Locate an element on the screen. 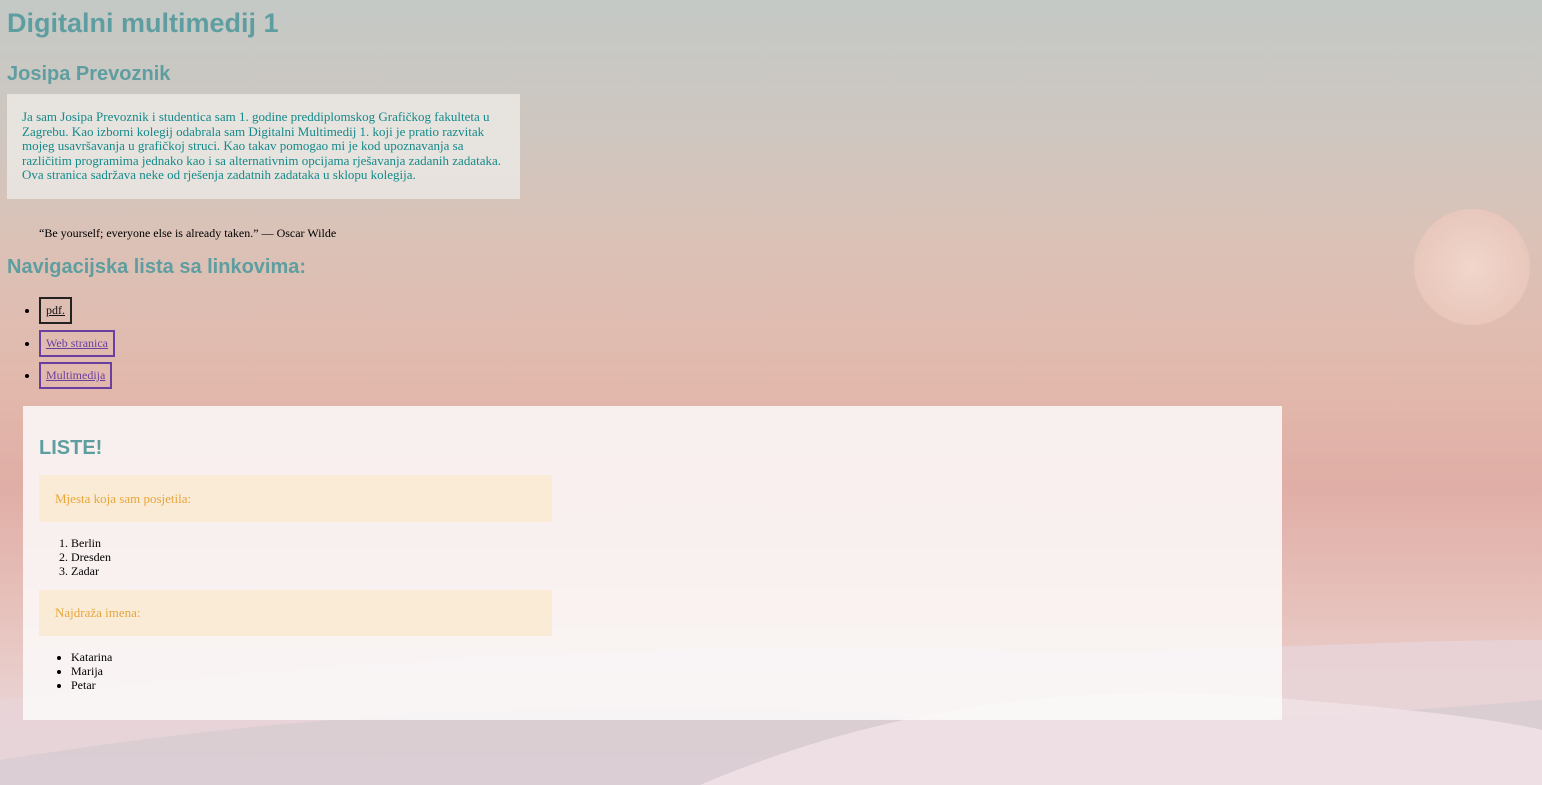 The width and height of the screenshot is (1542, 785). list-item: Zadar is located at coordinates (91, 571).